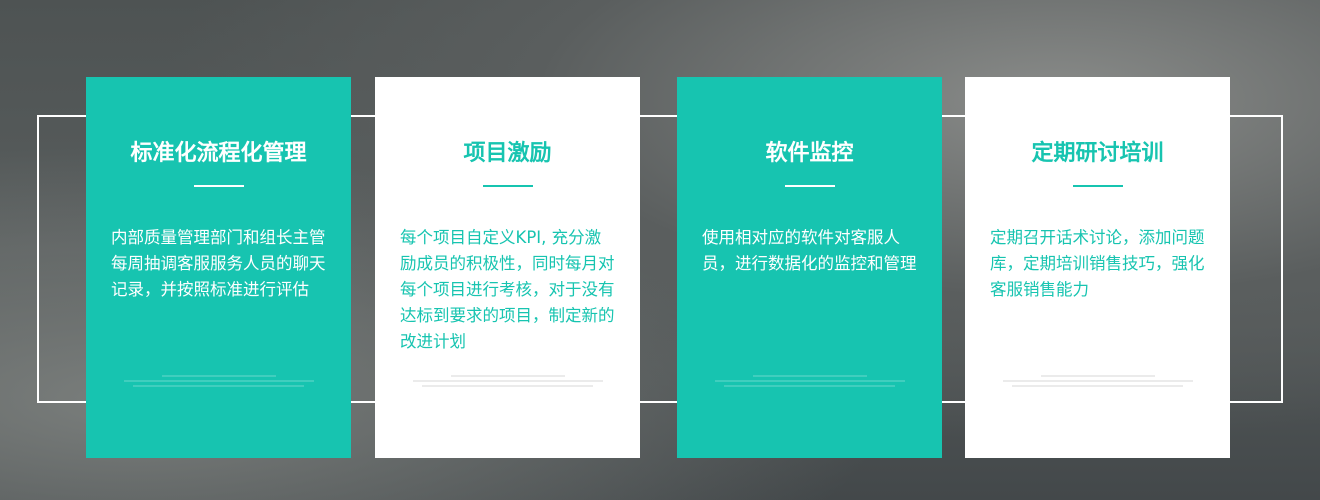 The image size is (1320, 500). What do you see at coordinates (507, 153) in the screenshot?
I see `card-title: 项目激励` at bounding box center [507, 153].